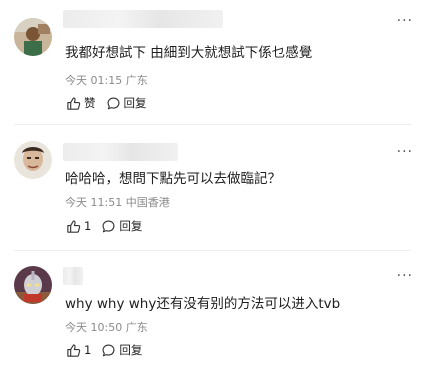  I want to click on comment-time: 今天 11:51, so click(94, 202).